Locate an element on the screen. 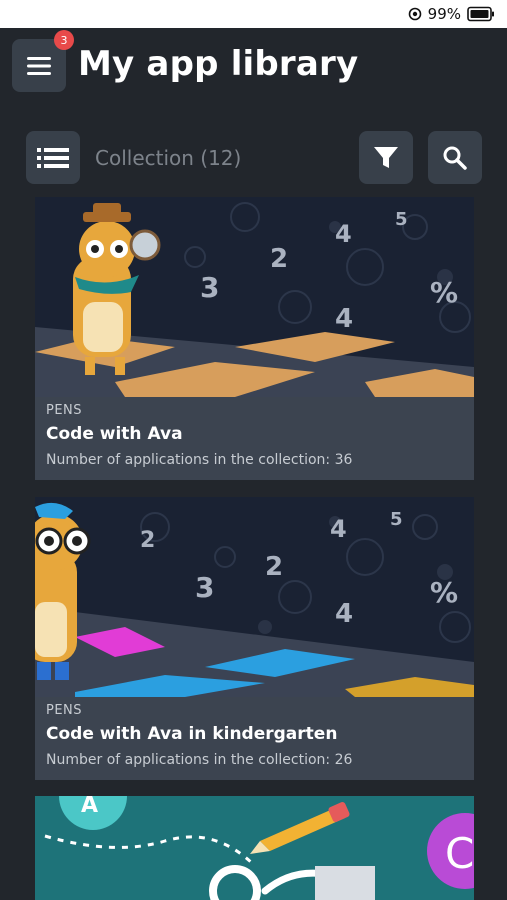 This screenshot has height=900, width=507. card-title: Code with Ava is located at coordinates (114, 434).